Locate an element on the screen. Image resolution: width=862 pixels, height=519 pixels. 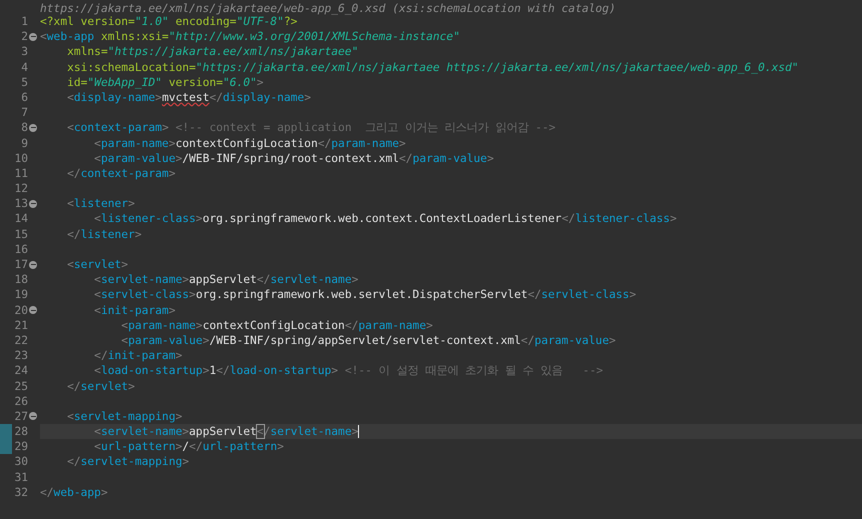
code-line: <servlet> is located at coordinates (97, 264).